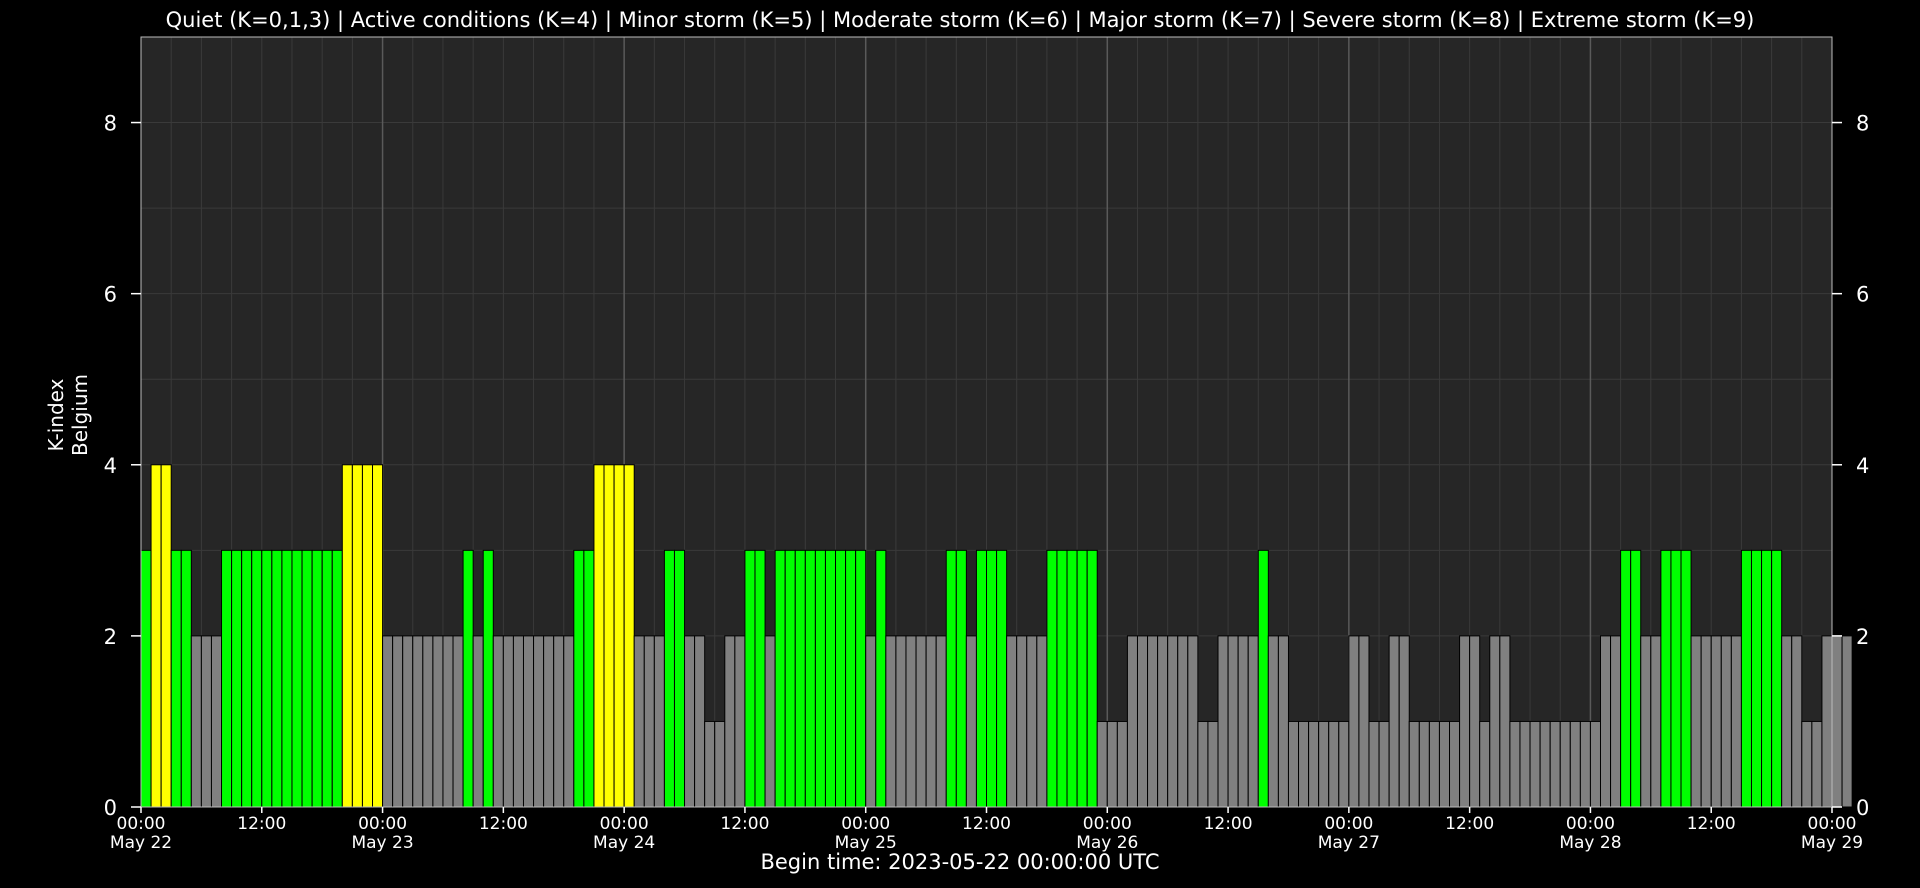  I want to click on begin-time-label: Begin time: 2023-05-22 00:00:00 UTC, so click(960, 862).